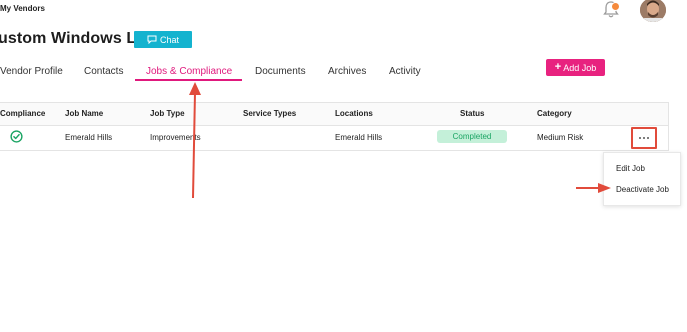 The height and width of the screenshot is (332, 687). I want to click on red-arrow-to-tab, so click(195, 140).